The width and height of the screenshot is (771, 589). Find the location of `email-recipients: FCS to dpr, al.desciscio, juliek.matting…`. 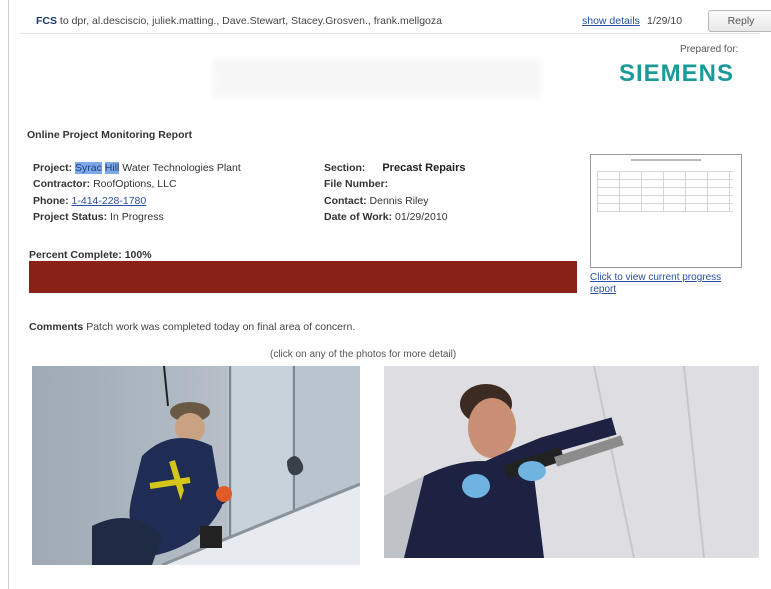

email-recipients: FCS to dpr, al.desciscio, juliek.matting… is located at coordinates (239, 21).